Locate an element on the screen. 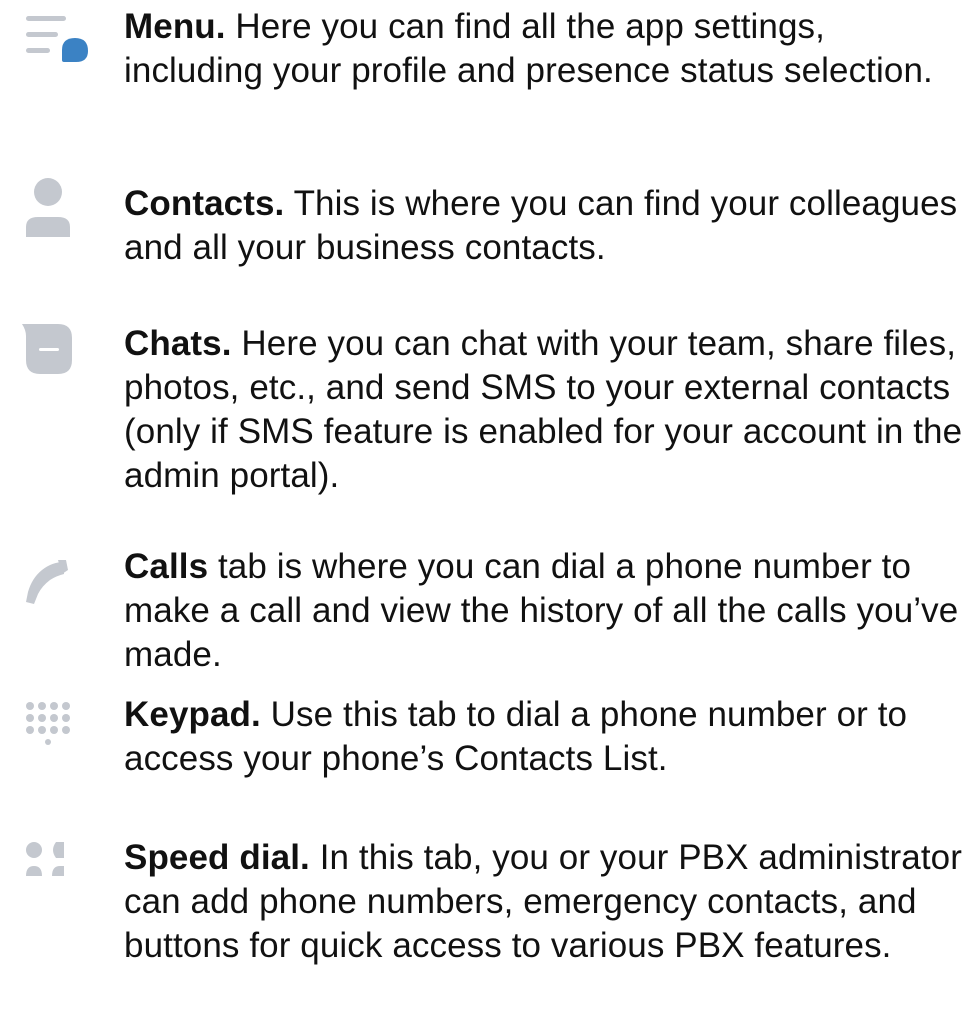 The image size is (974, 1023). calls-title: Calls is located at coordinates (166, 566).